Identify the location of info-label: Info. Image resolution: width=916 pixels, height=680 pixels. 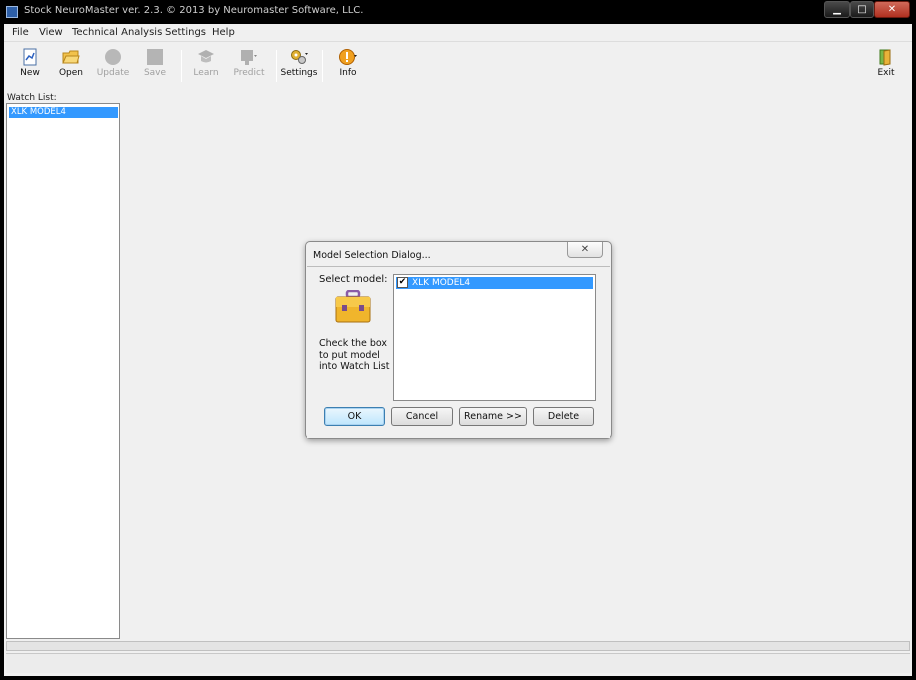
(348, 73).